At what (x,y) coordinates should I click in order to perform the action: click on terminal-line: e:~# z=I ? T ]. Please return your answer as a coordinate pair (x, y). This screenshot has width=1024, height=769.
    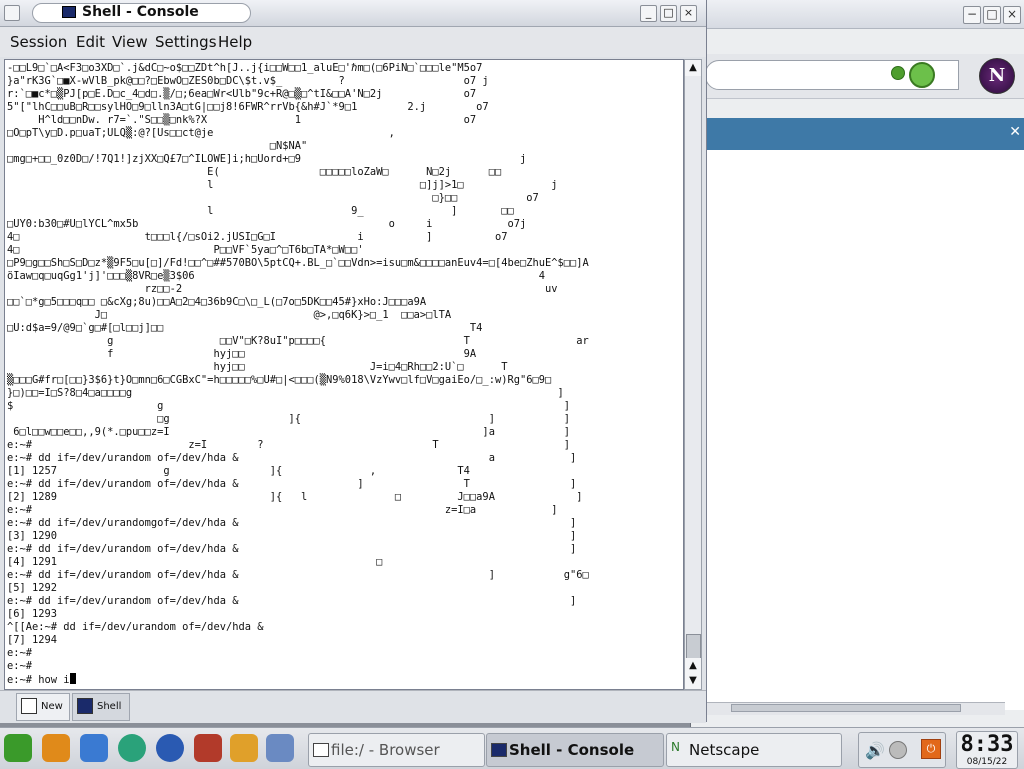
    Looking at the image, I should click on (289, 445).